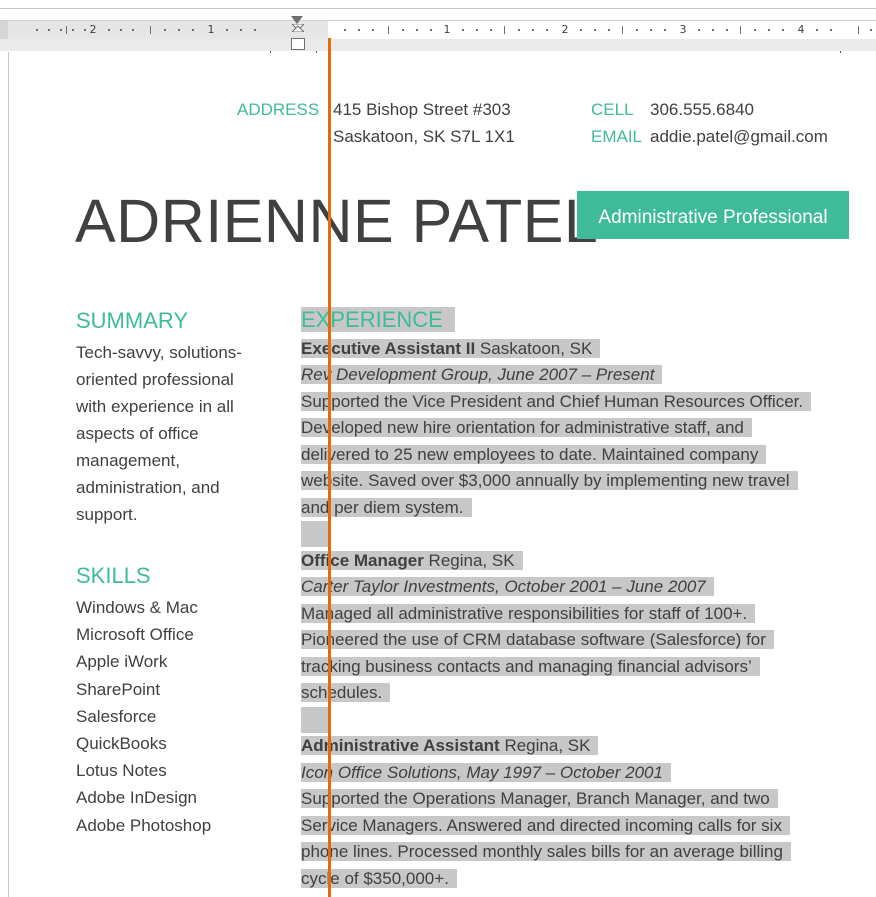 The height and width of the screenshot is (897, 876). I want to click on skills-heading: SKILLS, so click(113, 575).